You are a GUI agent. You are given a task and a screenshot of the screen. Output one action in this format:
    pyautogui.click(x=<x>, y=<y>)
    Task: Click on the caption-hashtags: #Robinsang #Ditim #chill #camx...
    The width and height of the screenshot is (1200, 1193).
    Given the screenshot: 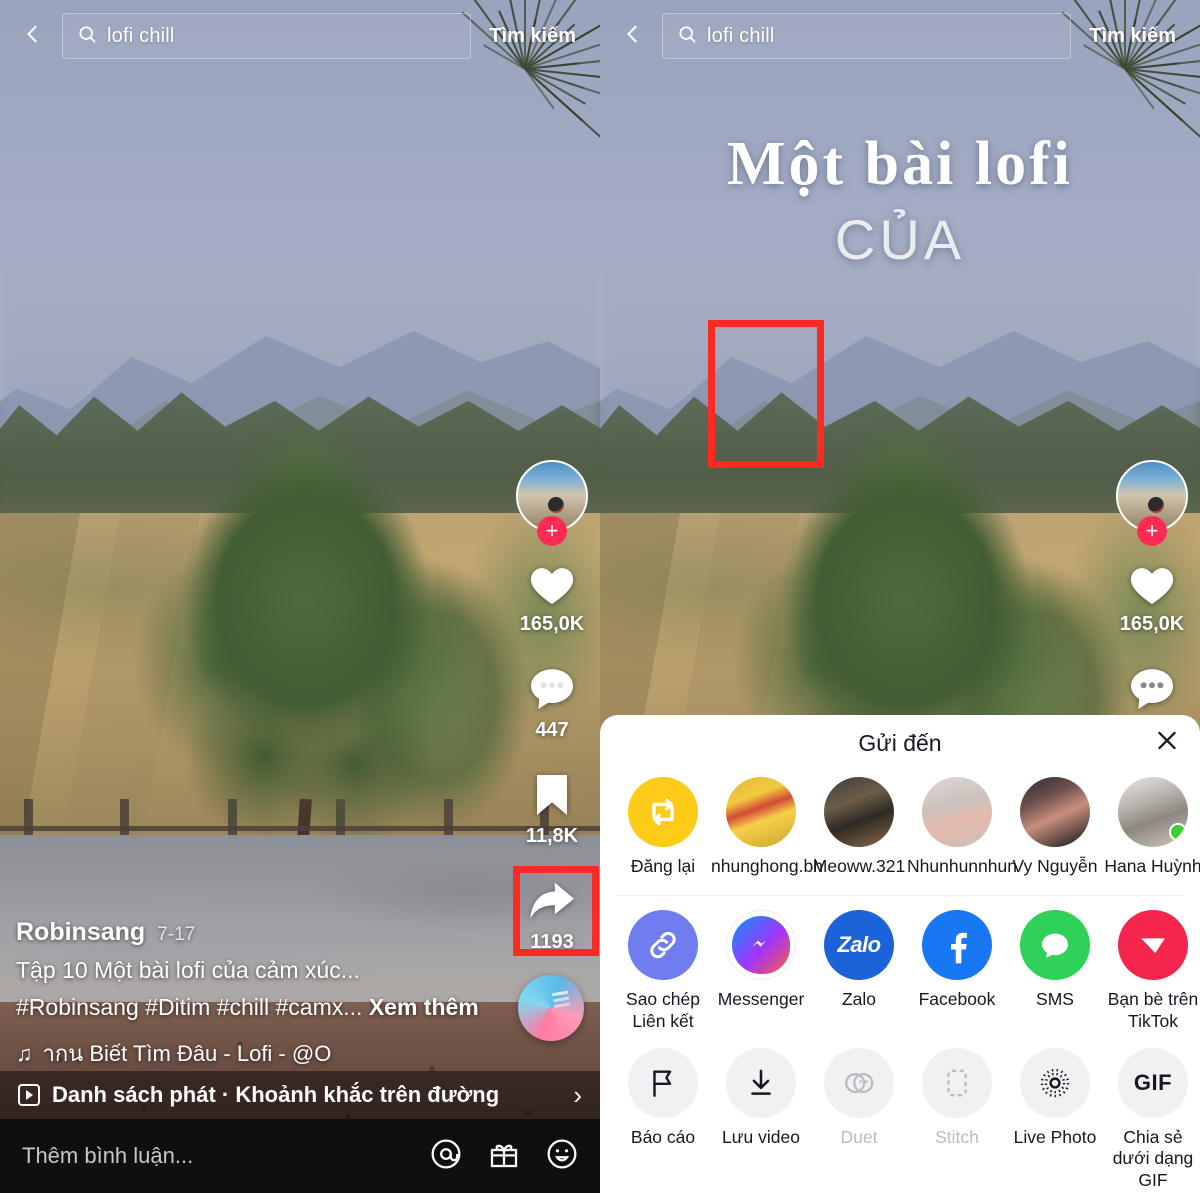 What is the action you would take?
    pyautogui.click(x=189, y=1007)
    